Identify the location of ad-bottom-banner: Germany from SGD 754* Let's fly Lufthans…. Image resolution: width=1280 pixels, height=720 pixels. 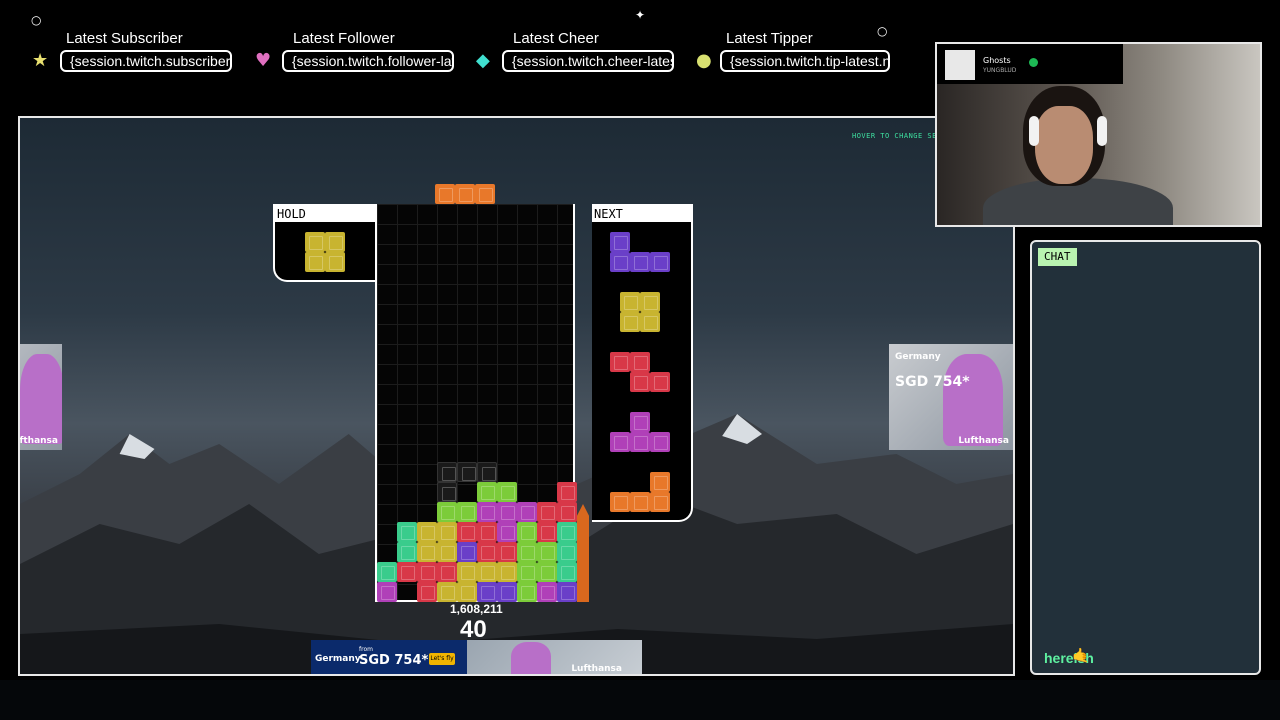
(476, 657).